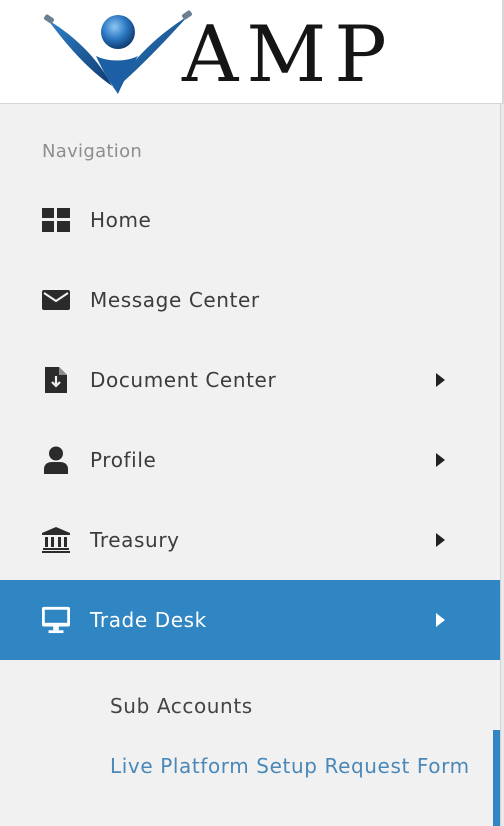 The image size is (504, 826). Describe the element at coordinates (56, 220) in the screenshot. I see `dashboard-grid-icon` at that location.